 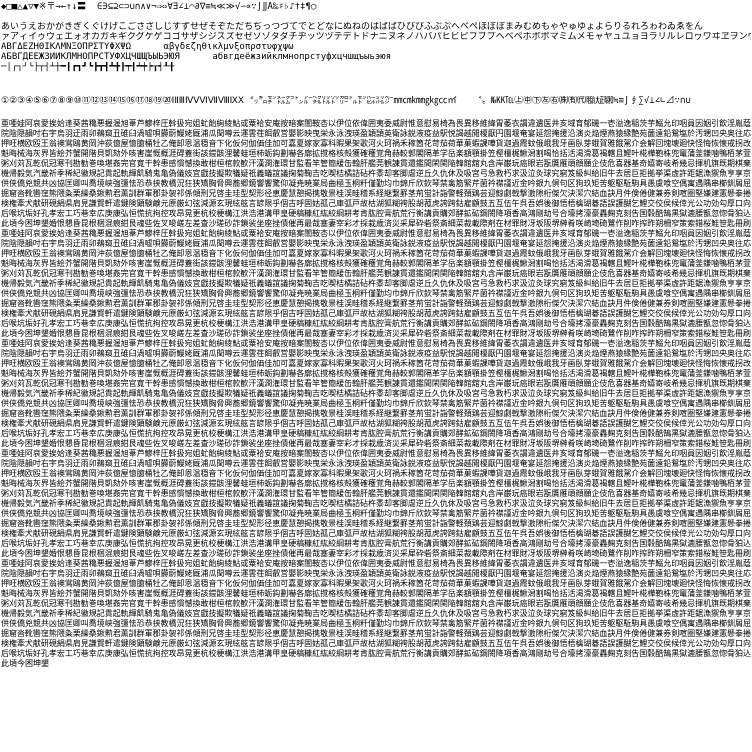 What do you see at coordinates (88, 67) in the screenshot?
I see `box-drawing-row: ─│┌┐┘└├┬┤┴┼━┃┏┓┛┗┣┳┫┻╋┠┯┨┷┿┝┰┥┸╂` at bounding box center [88, 67].